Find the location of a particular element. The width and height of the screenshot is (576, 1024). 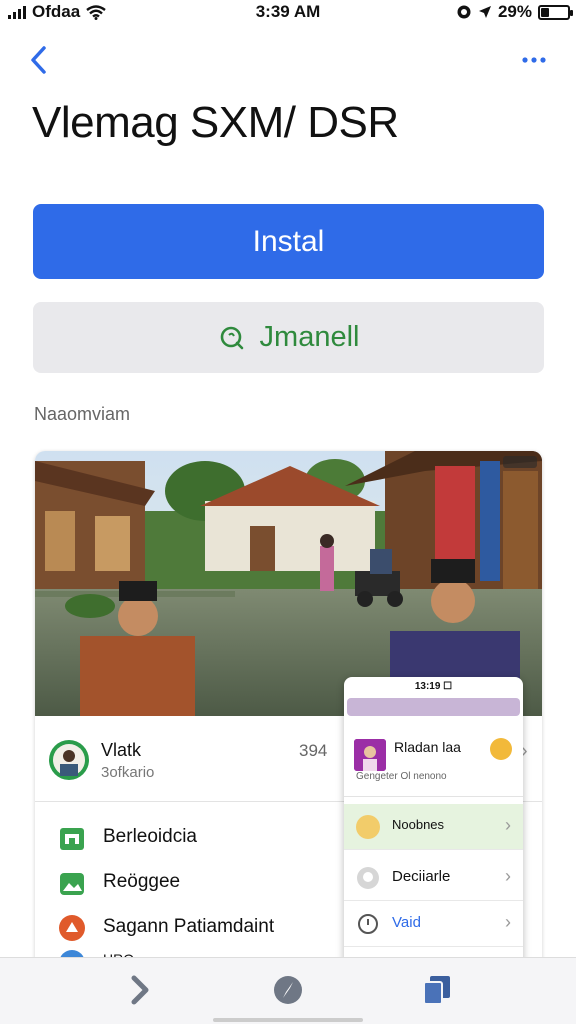

menu-item-label: Reöggee is located at coordinates (142, 881).